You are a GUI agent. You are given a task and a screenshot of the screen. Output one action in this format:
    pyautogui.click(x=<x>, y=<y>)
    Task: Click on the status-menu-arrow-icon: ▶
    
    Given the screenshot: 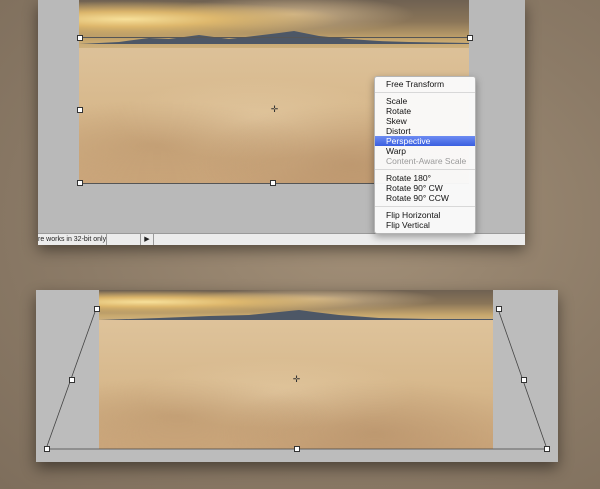 What is the action you would take?
    pyautogui.click(x=147, y=239)
    